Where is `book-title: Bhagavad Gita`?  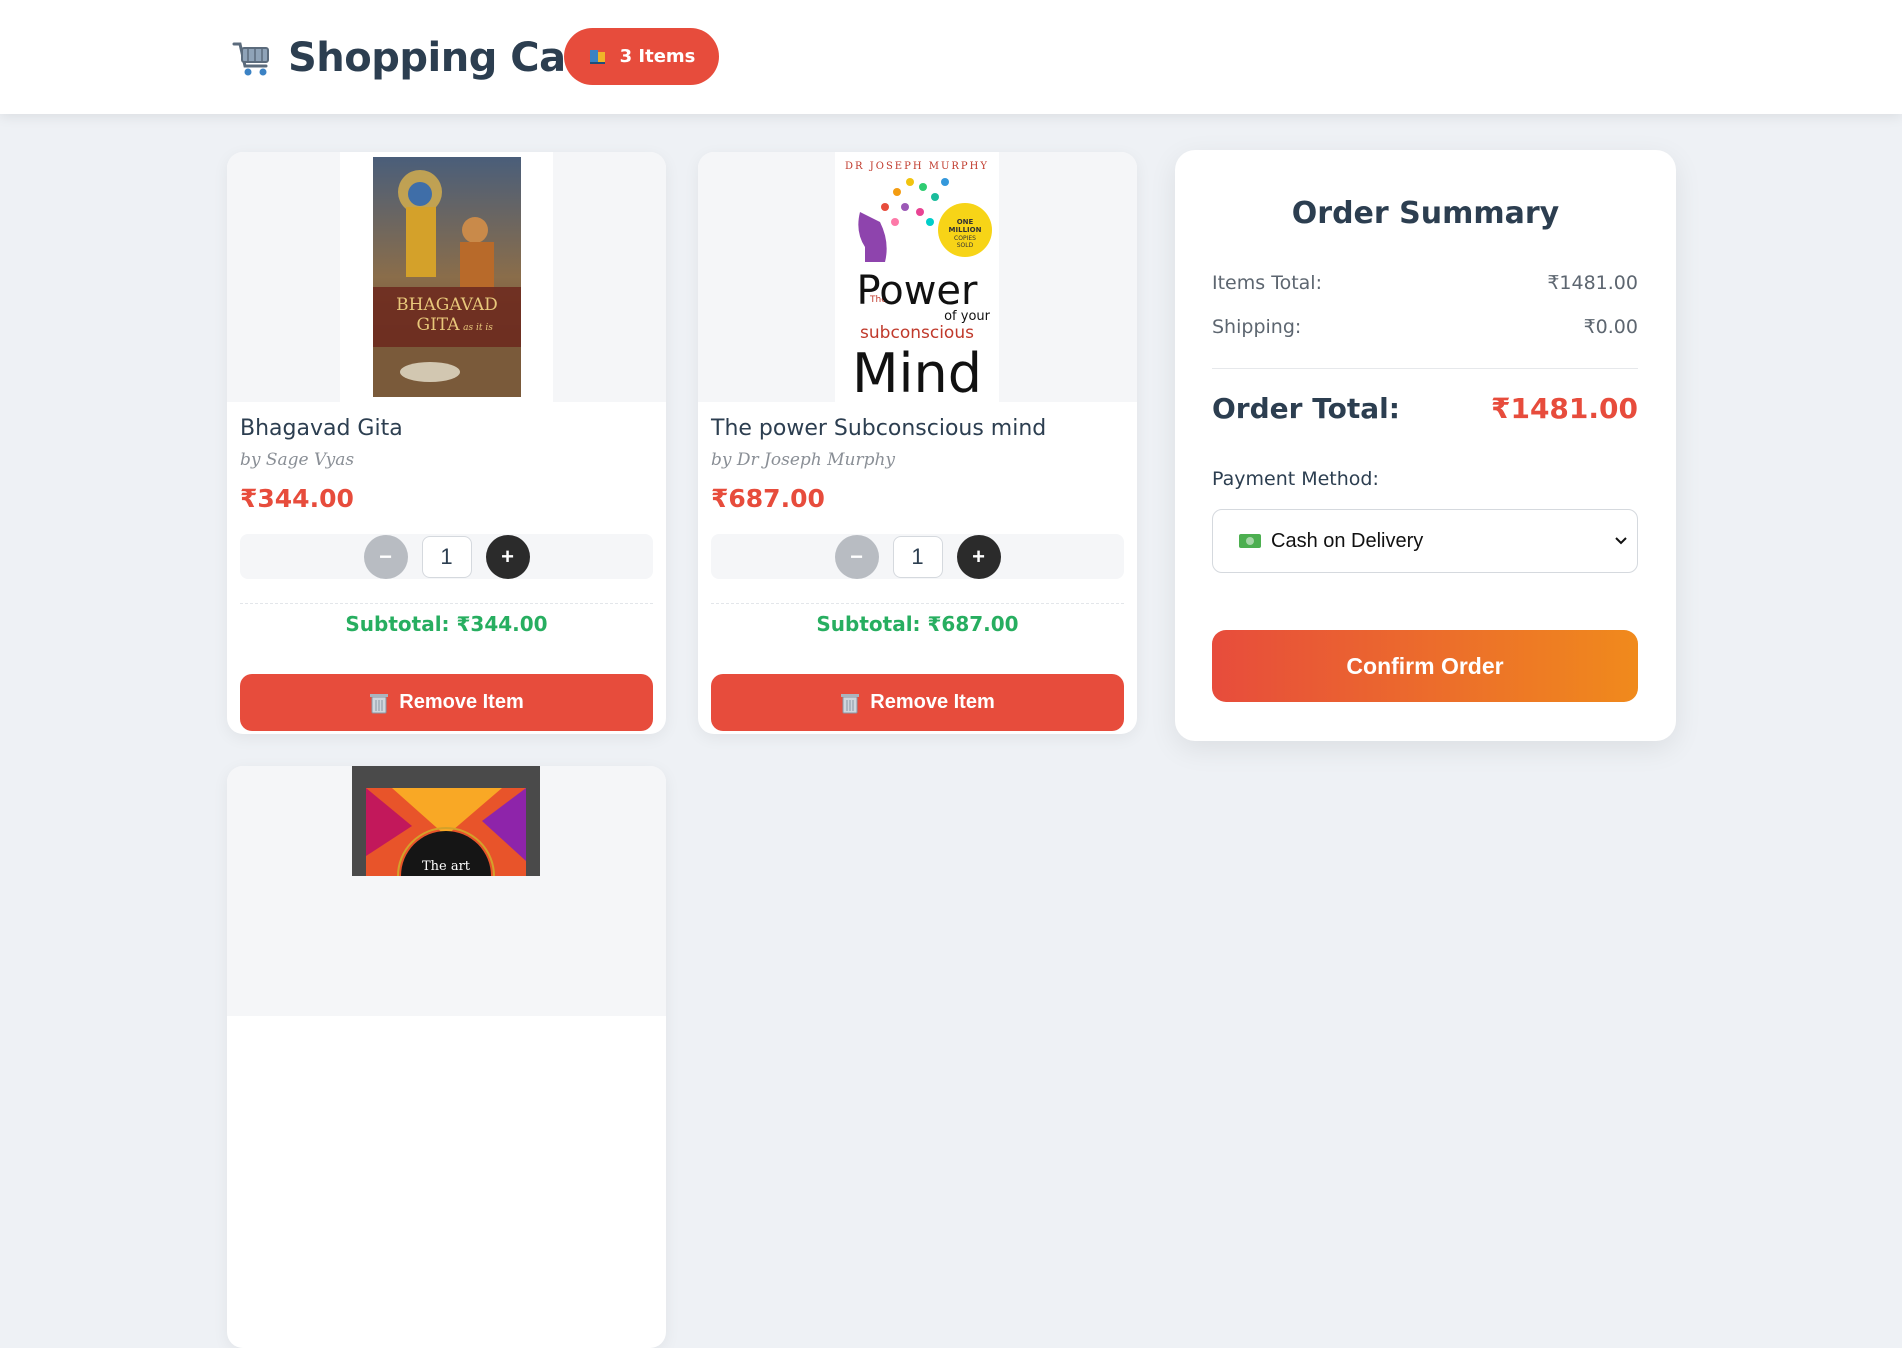 book-title: Bhagavad Gita is located at coordinates (321, 428).